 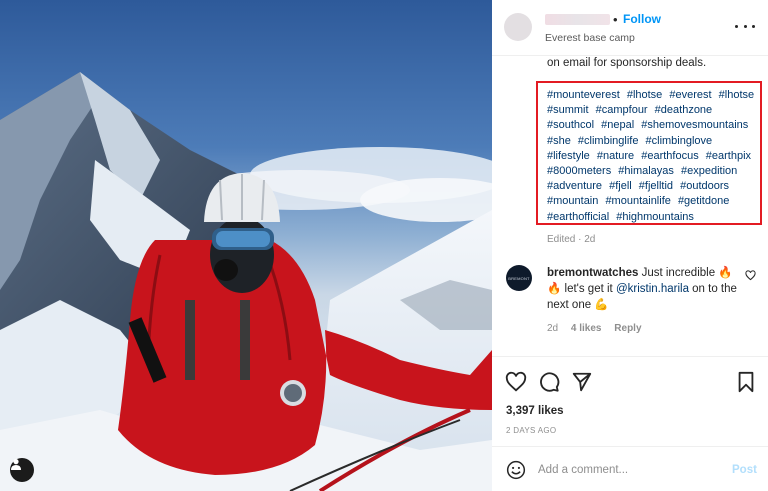 What do you see at coordinates (518, 27) in the screenshot?
I see `author-avatar-blurred` at bounding box center [518, 27].